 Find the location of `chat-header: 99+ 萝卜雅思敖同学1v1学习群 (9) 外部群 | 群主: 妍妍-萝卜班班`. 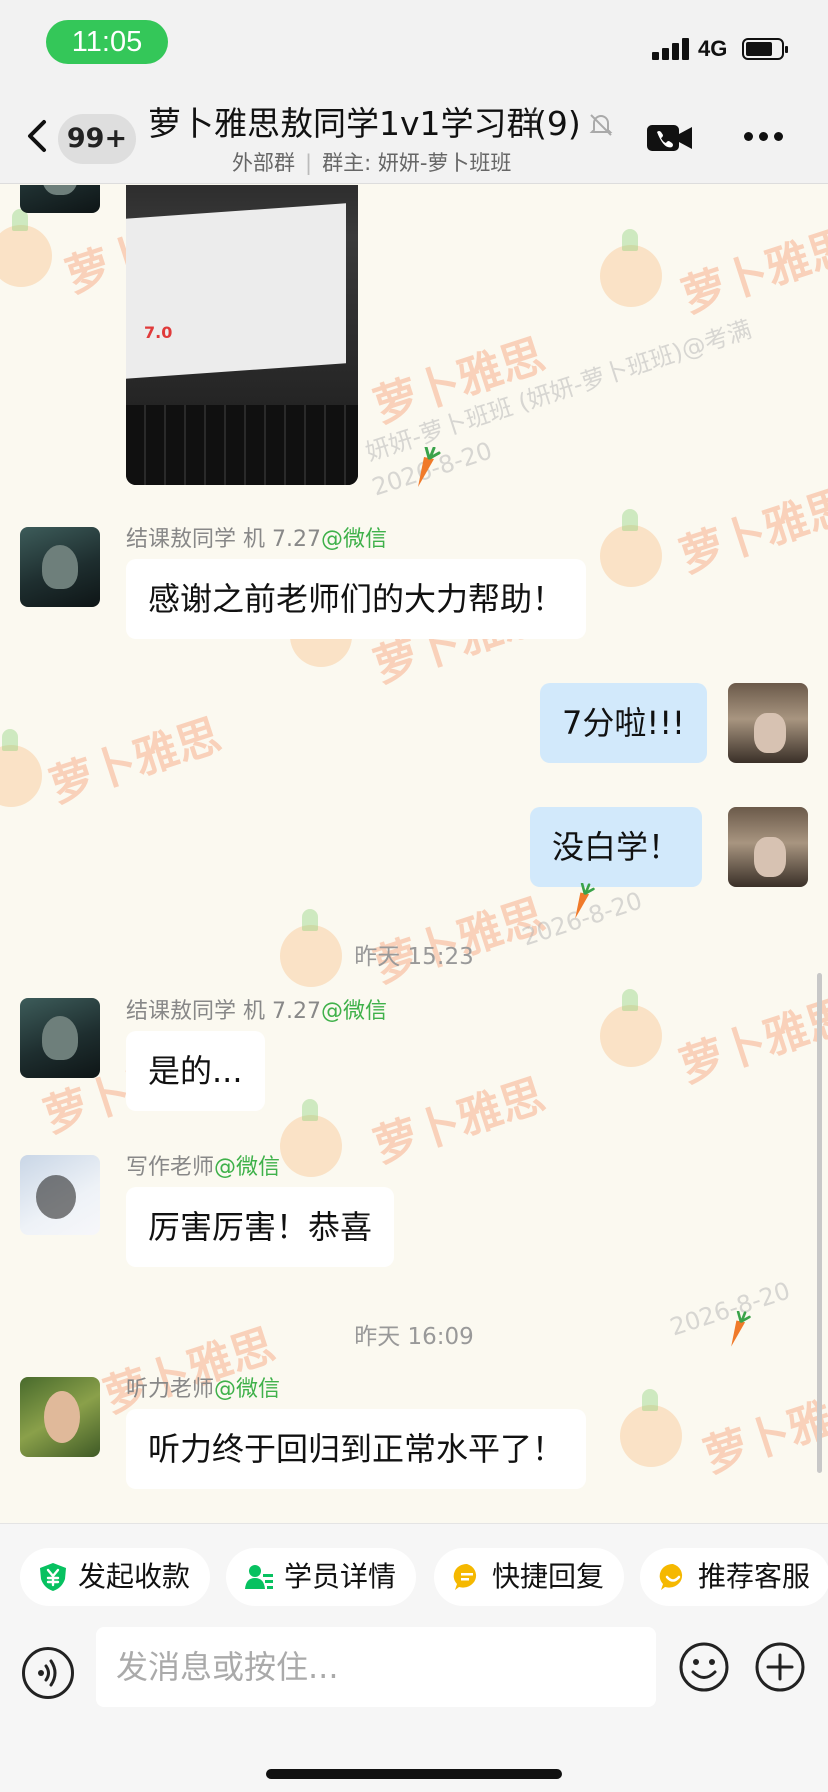

chat-header: 99+ 萝卜雅思敖同学1v1学习群 (9) 外部群 | 群主: 妍妍-萝卜班班 is located at coordinates (414, 138).